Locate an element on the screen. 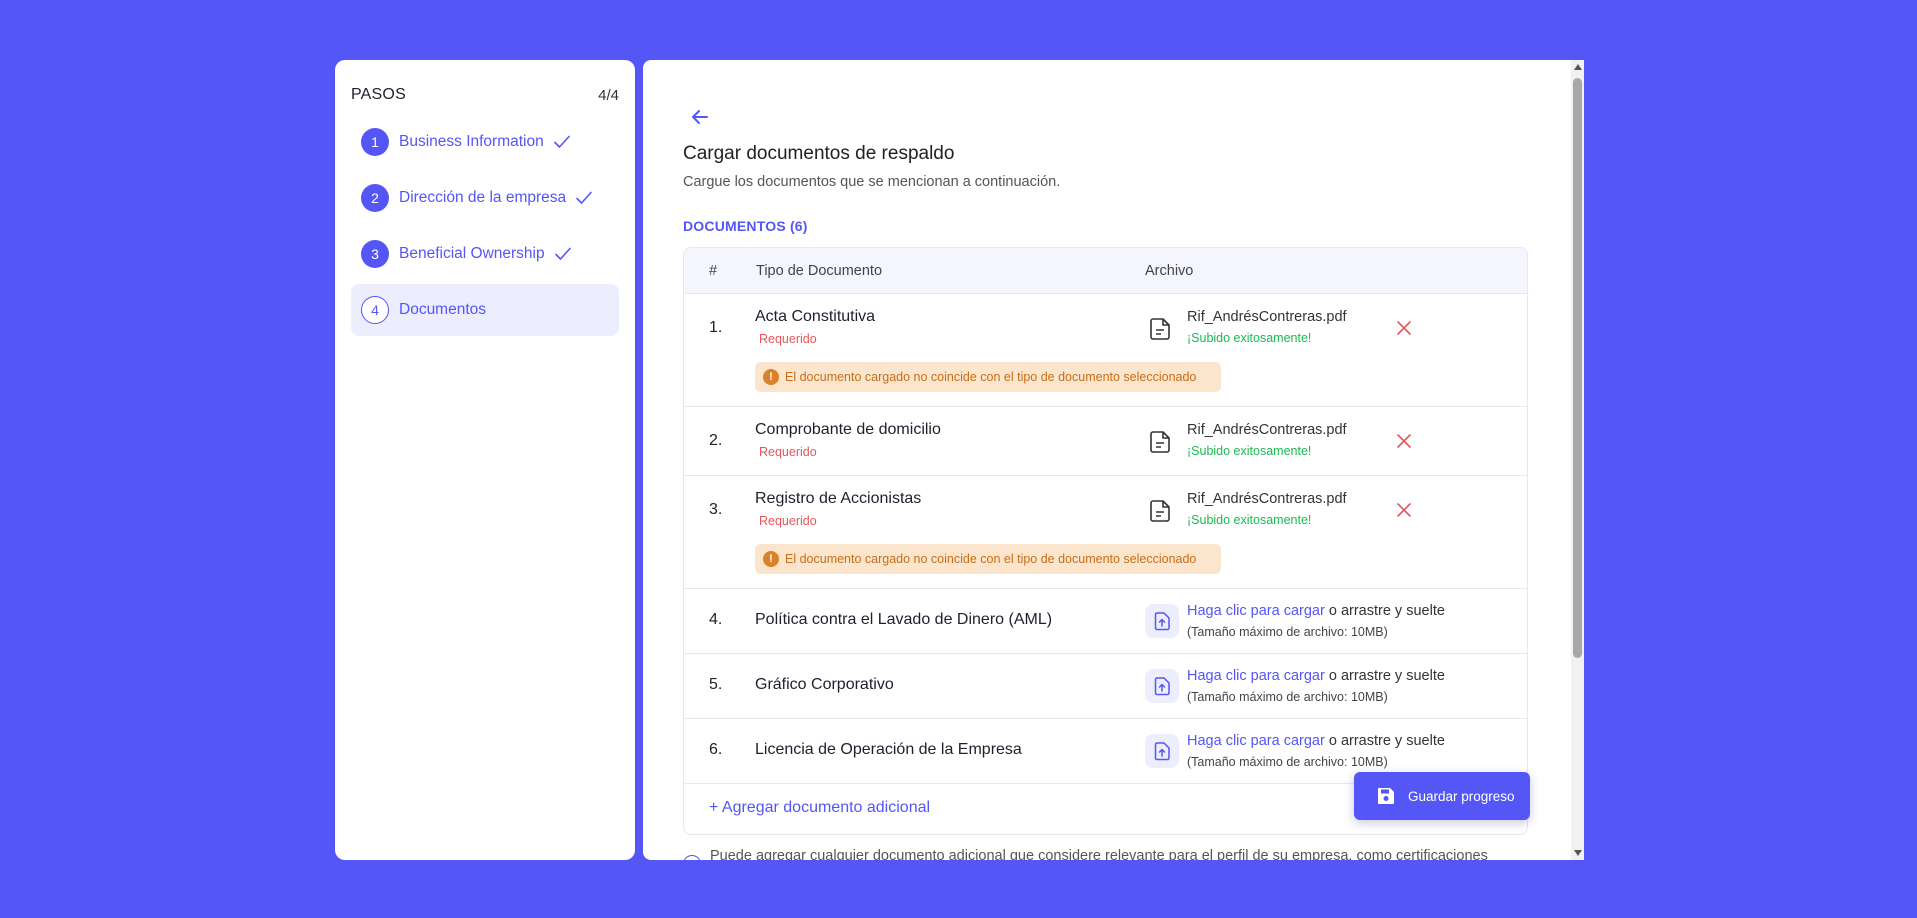  header-type: Tipo de Documento is located at coordinates (819, 270).